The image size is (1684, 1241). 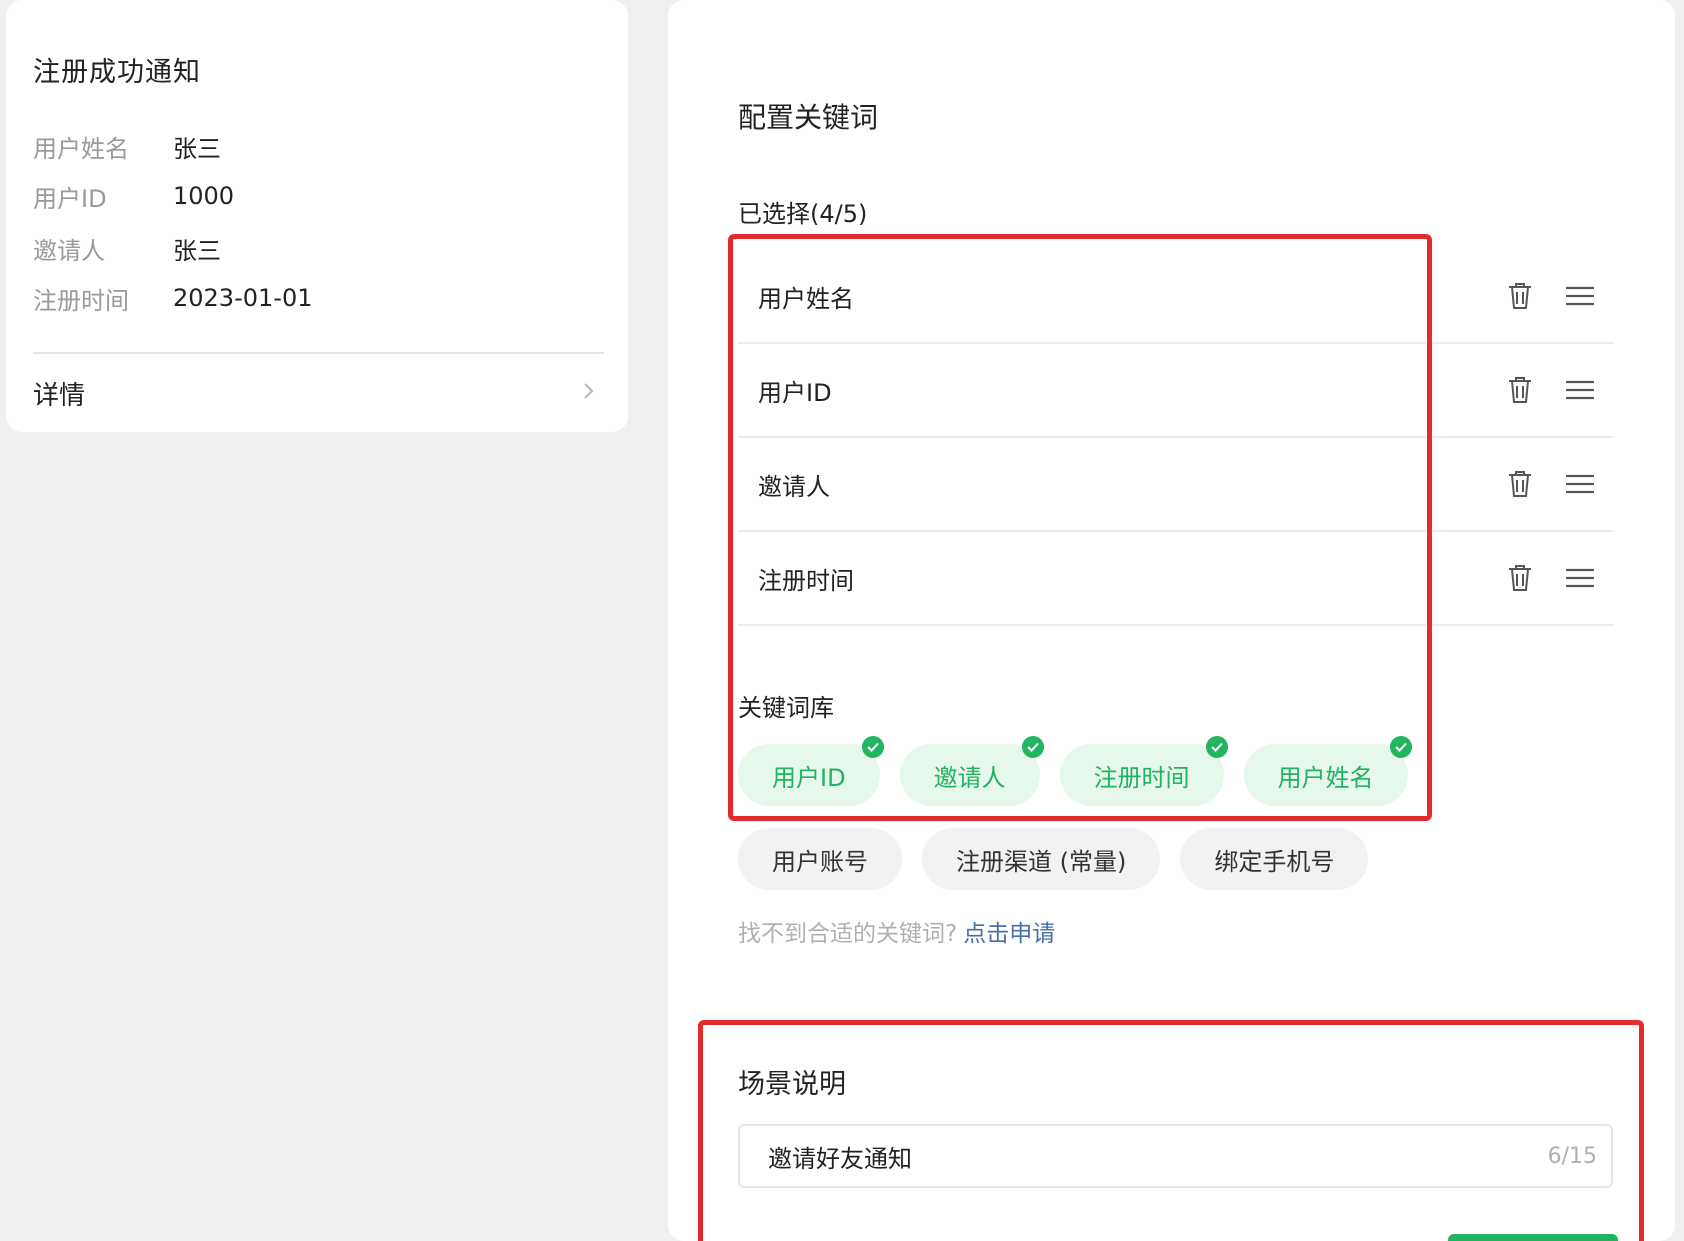 What do you see at coordinates (1175, 485) in the screenshot?
I see `selected-keyword-item: 邀请人` at bounding box center [1175, 485].